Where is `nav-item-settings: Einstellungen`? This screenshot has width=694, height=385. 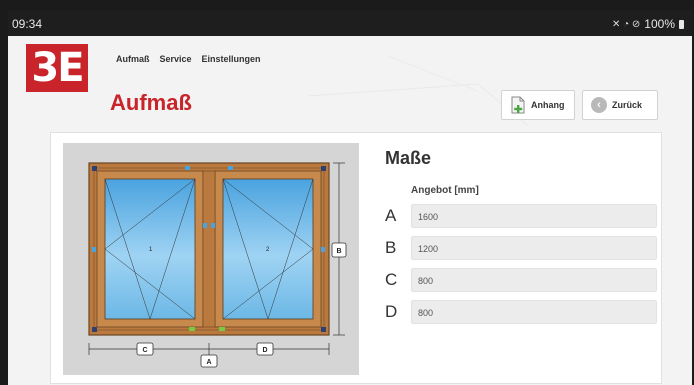
nav-item-settings: Einstellungen is located at coordinates (231, 59).